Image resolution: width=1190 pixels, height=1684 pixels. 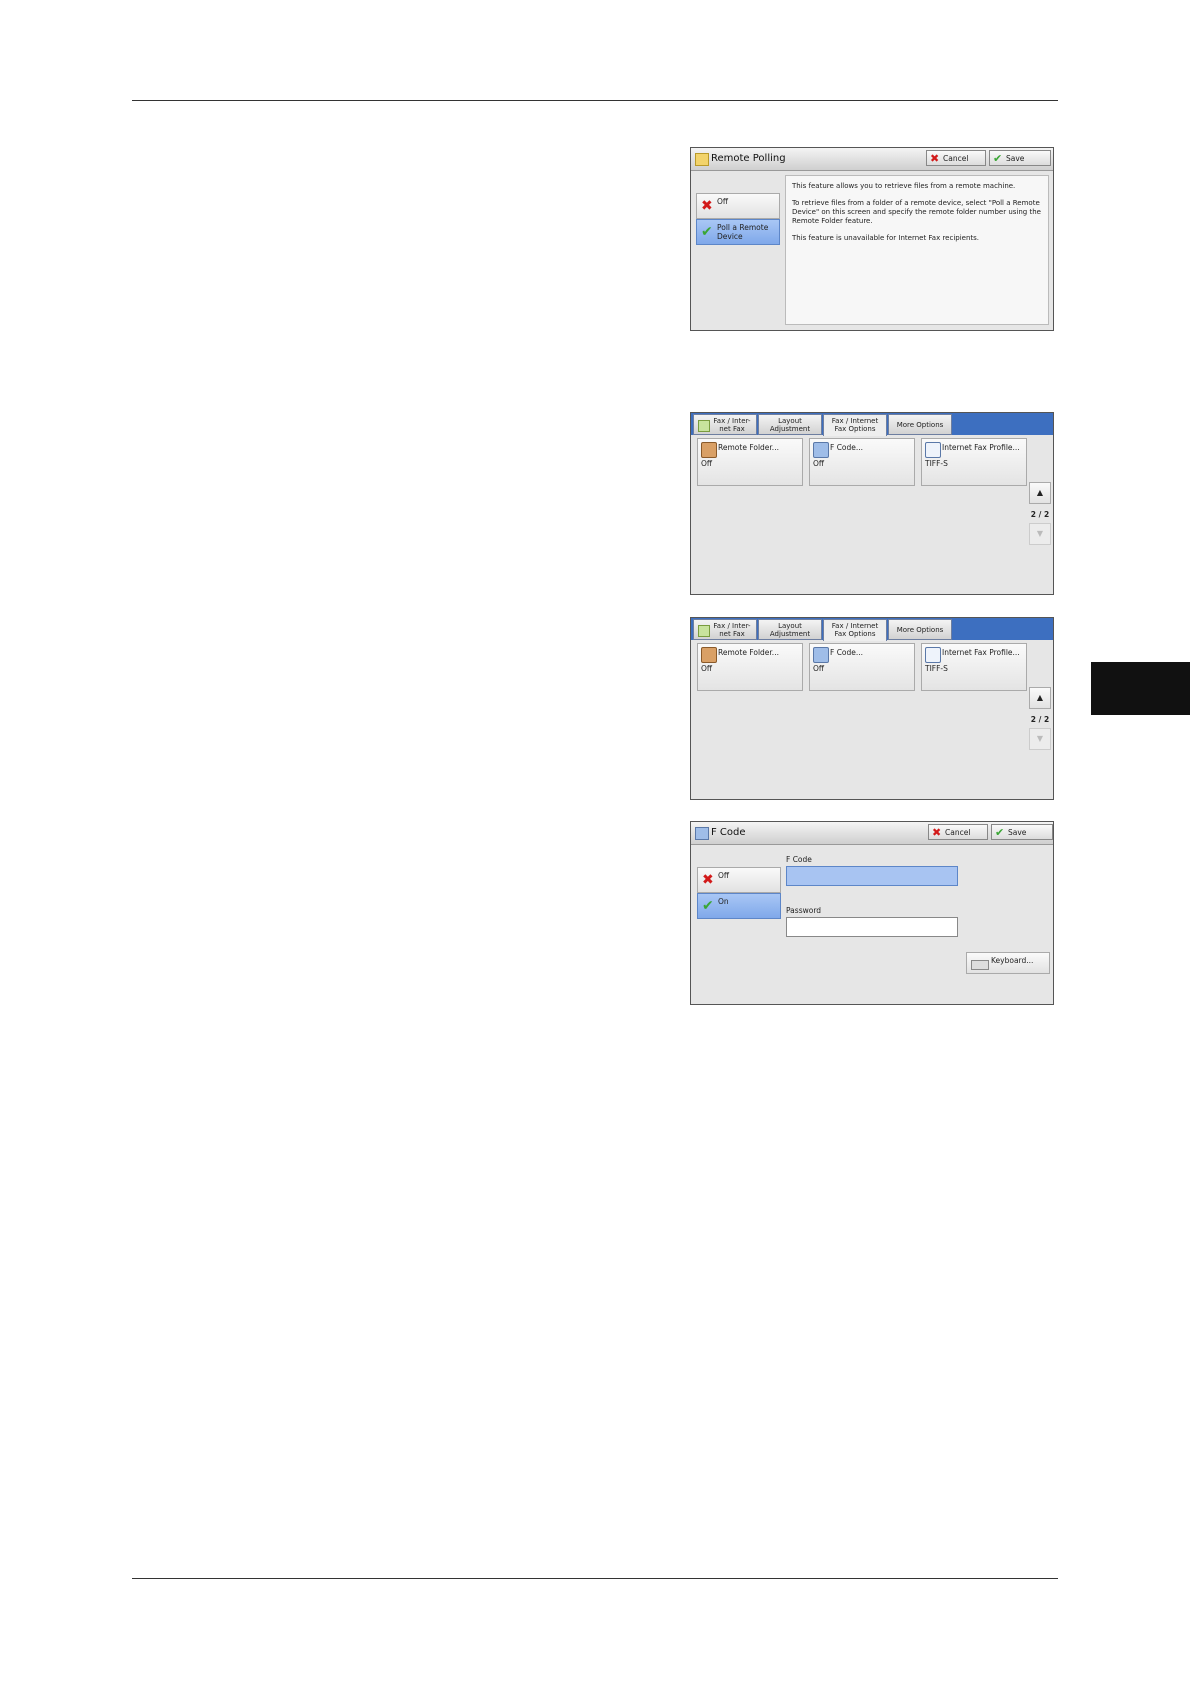 What do you see at coordinates (872, 927) in the screenshot?
I see `password-input` at bounding box center [872, 927].